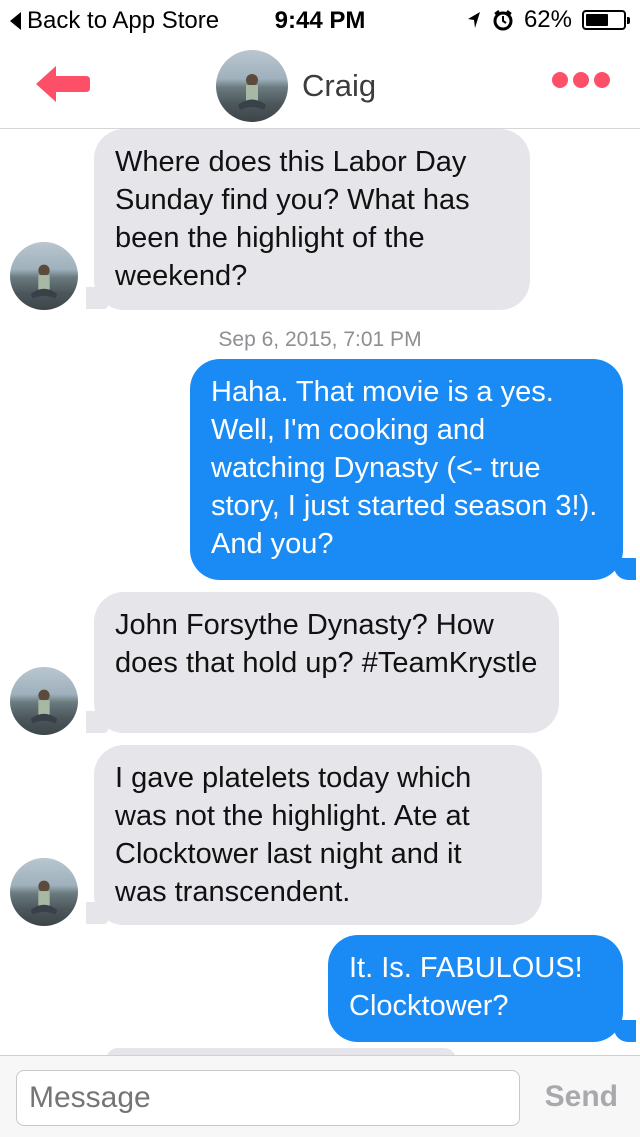  I want to click on alarm-icon, so click(503, 20).